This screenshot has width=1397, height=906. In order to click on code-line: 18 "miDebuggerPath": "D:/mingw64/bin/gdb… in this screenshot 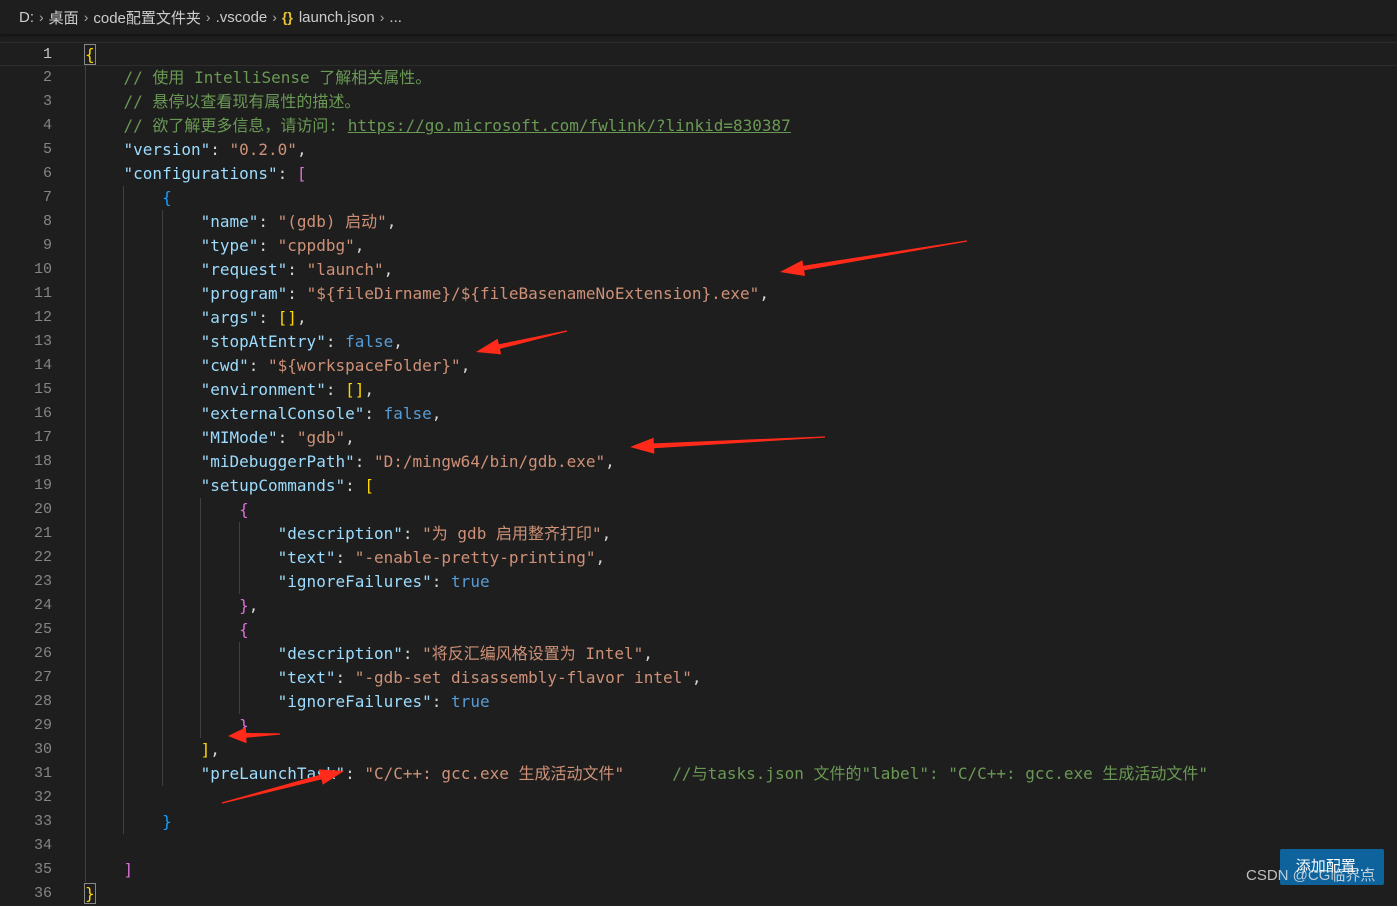, I will do `click(698, 462)`.